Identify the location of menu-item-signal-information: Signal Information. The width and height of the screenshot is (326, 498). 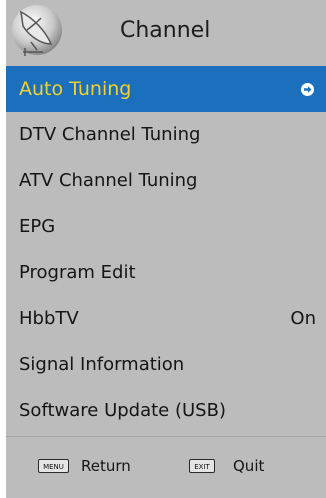
(166, 365).